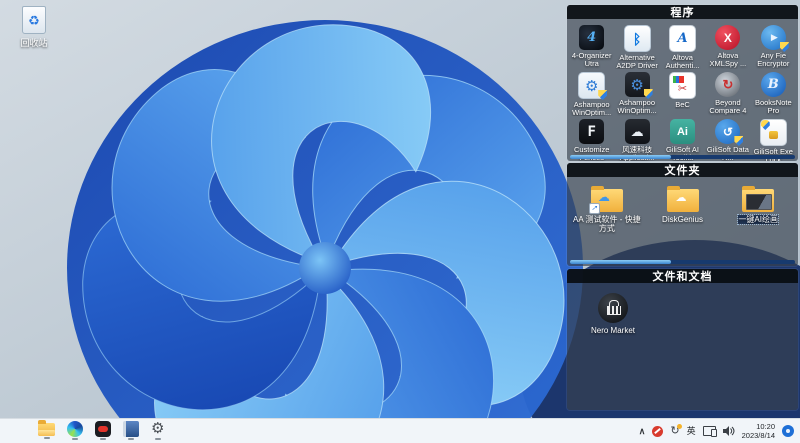 The image size is (800, 443). I want to click on taskbar-file-explorer, so click(46, 429).